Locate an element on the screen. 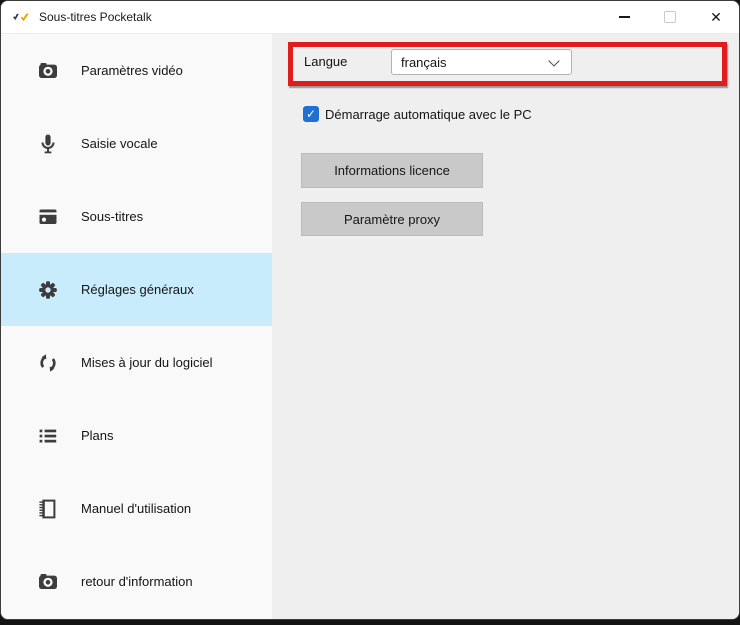 The width and height of the screenshot is (740, 625). checkmark-icon: ✓ is located at coordinates (311, 114).